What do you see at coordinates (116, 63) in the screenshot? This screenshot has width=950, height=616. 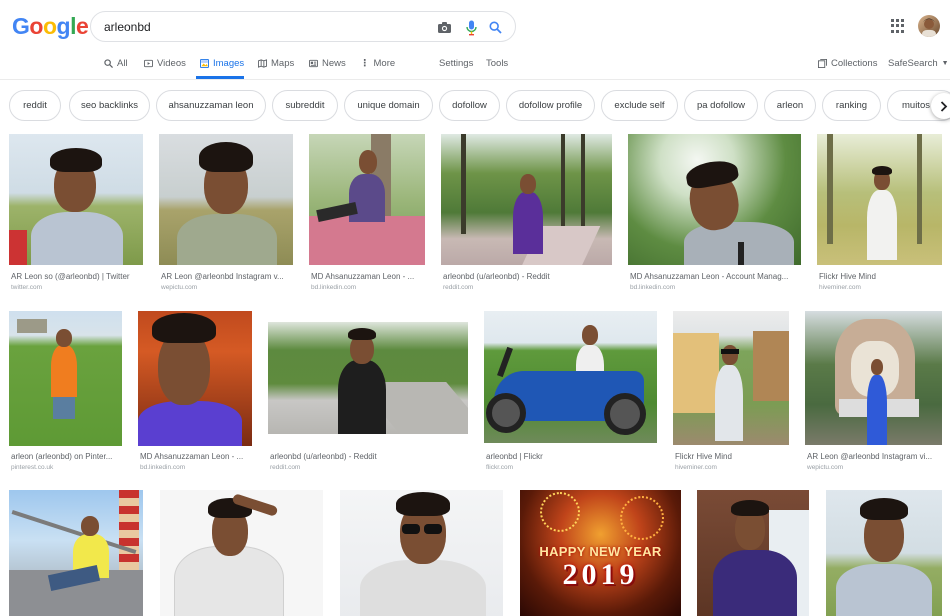 I see `tab-all: All` at bounding box center [116, 63].